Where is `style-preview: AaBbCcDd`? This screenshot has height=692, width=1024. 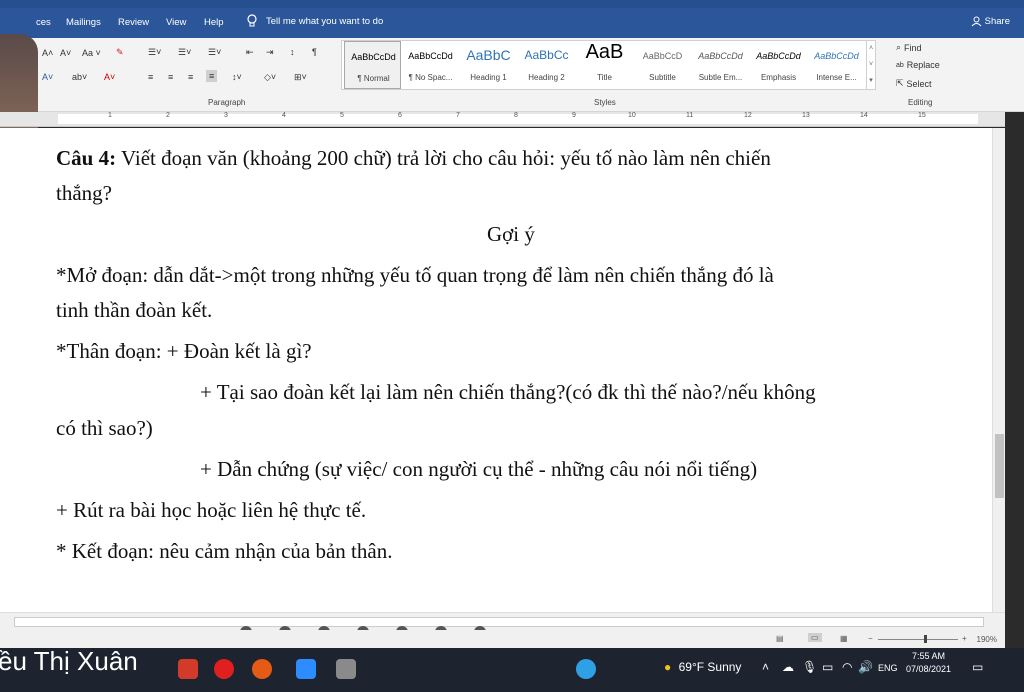
style-preview: AaBbCcDd is located at coordinates (430, 56).